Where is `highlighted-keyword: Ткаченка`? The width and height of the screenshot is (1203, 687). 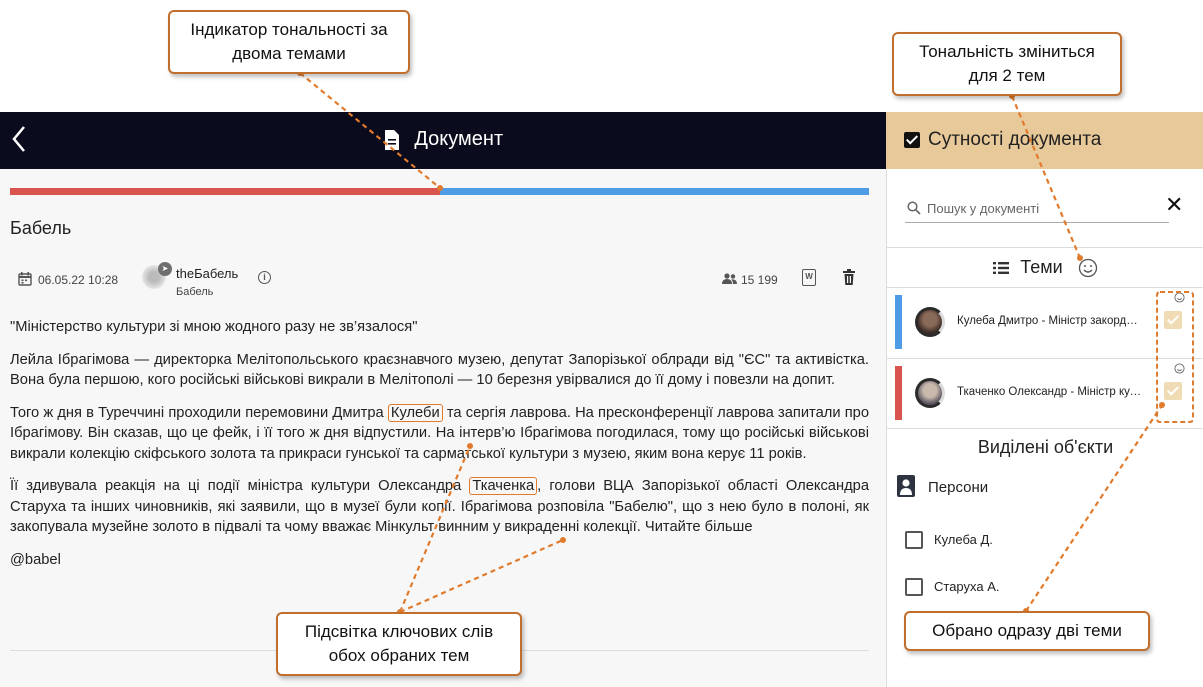 highlighted-keyword: Ткаченка is located at coordinates (503, 486).